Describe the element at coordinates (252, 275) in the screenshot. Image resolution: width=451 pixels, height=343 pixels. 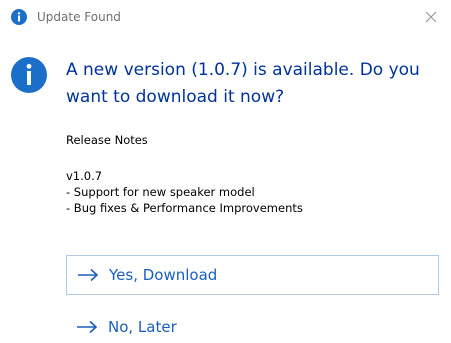
I see `yes-download-button: Yes, Download` at that location.